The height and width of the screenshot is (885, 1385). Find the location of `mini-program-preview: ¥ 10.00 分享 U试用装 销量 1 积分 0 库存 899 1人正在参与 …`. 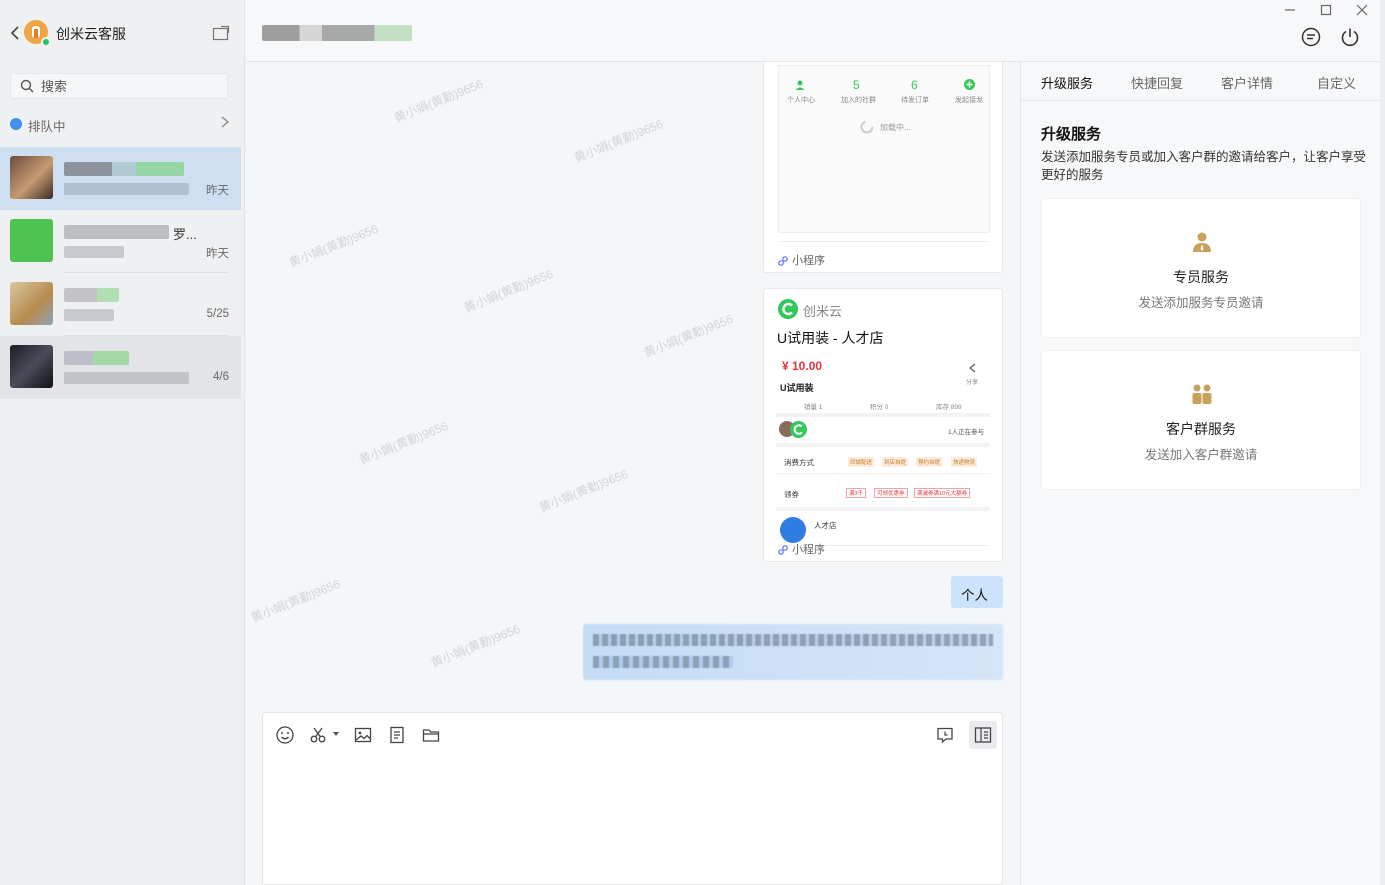

mini-program-preview: ¥ 10.00 分享 U试用装 销量 1 积分 0 库存 899 1人正在参与 … is located at coordinates (883, 450).